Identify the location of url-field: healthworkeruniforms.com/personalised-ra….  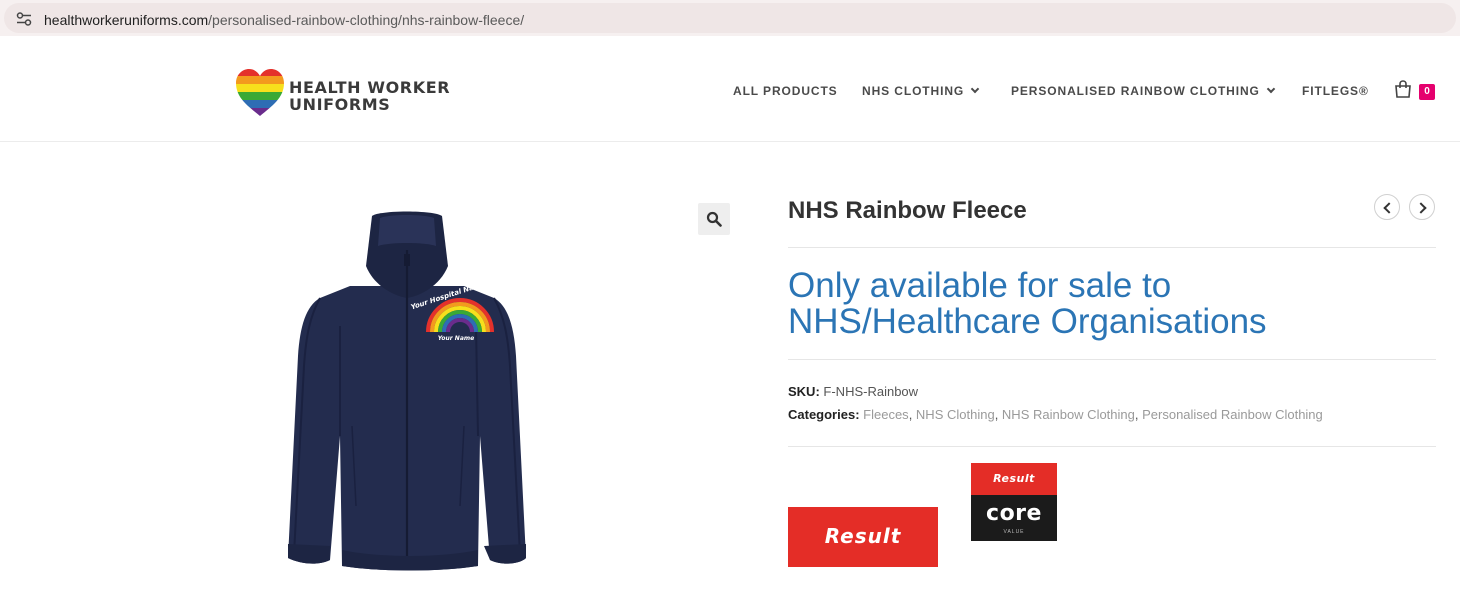
(730, 18).